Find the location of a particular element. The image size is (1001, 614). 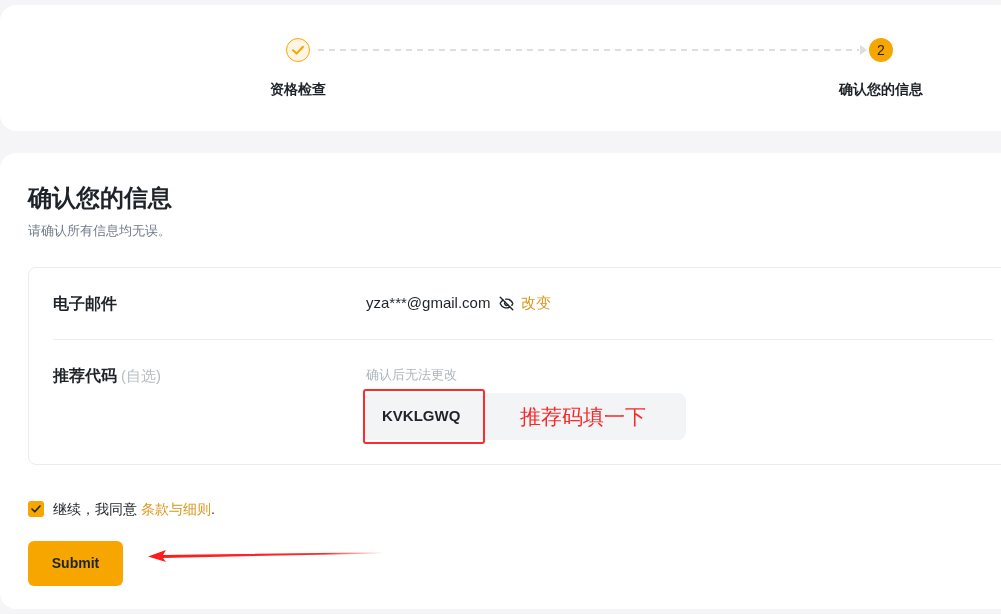

field-label: 推荐代码 is located at coordinates (85, 376).